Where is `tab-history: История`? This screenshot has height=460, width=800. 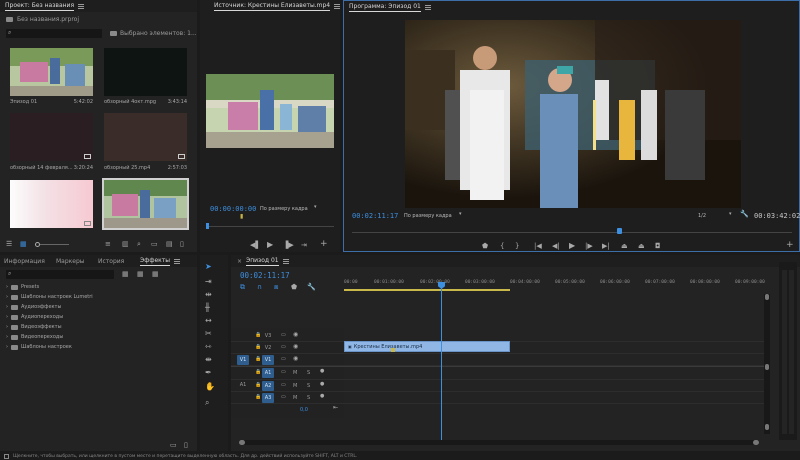 tab-history: История is located at coordinates (119, 261).